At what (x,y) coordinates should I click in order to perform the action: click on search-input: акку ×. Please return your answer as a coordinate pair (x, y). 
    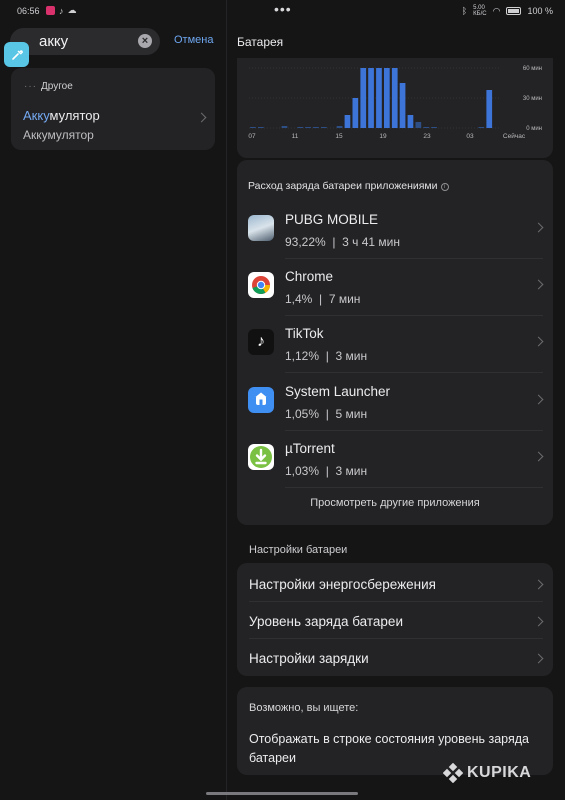
    Looking at the image, I should click on (85, 41).